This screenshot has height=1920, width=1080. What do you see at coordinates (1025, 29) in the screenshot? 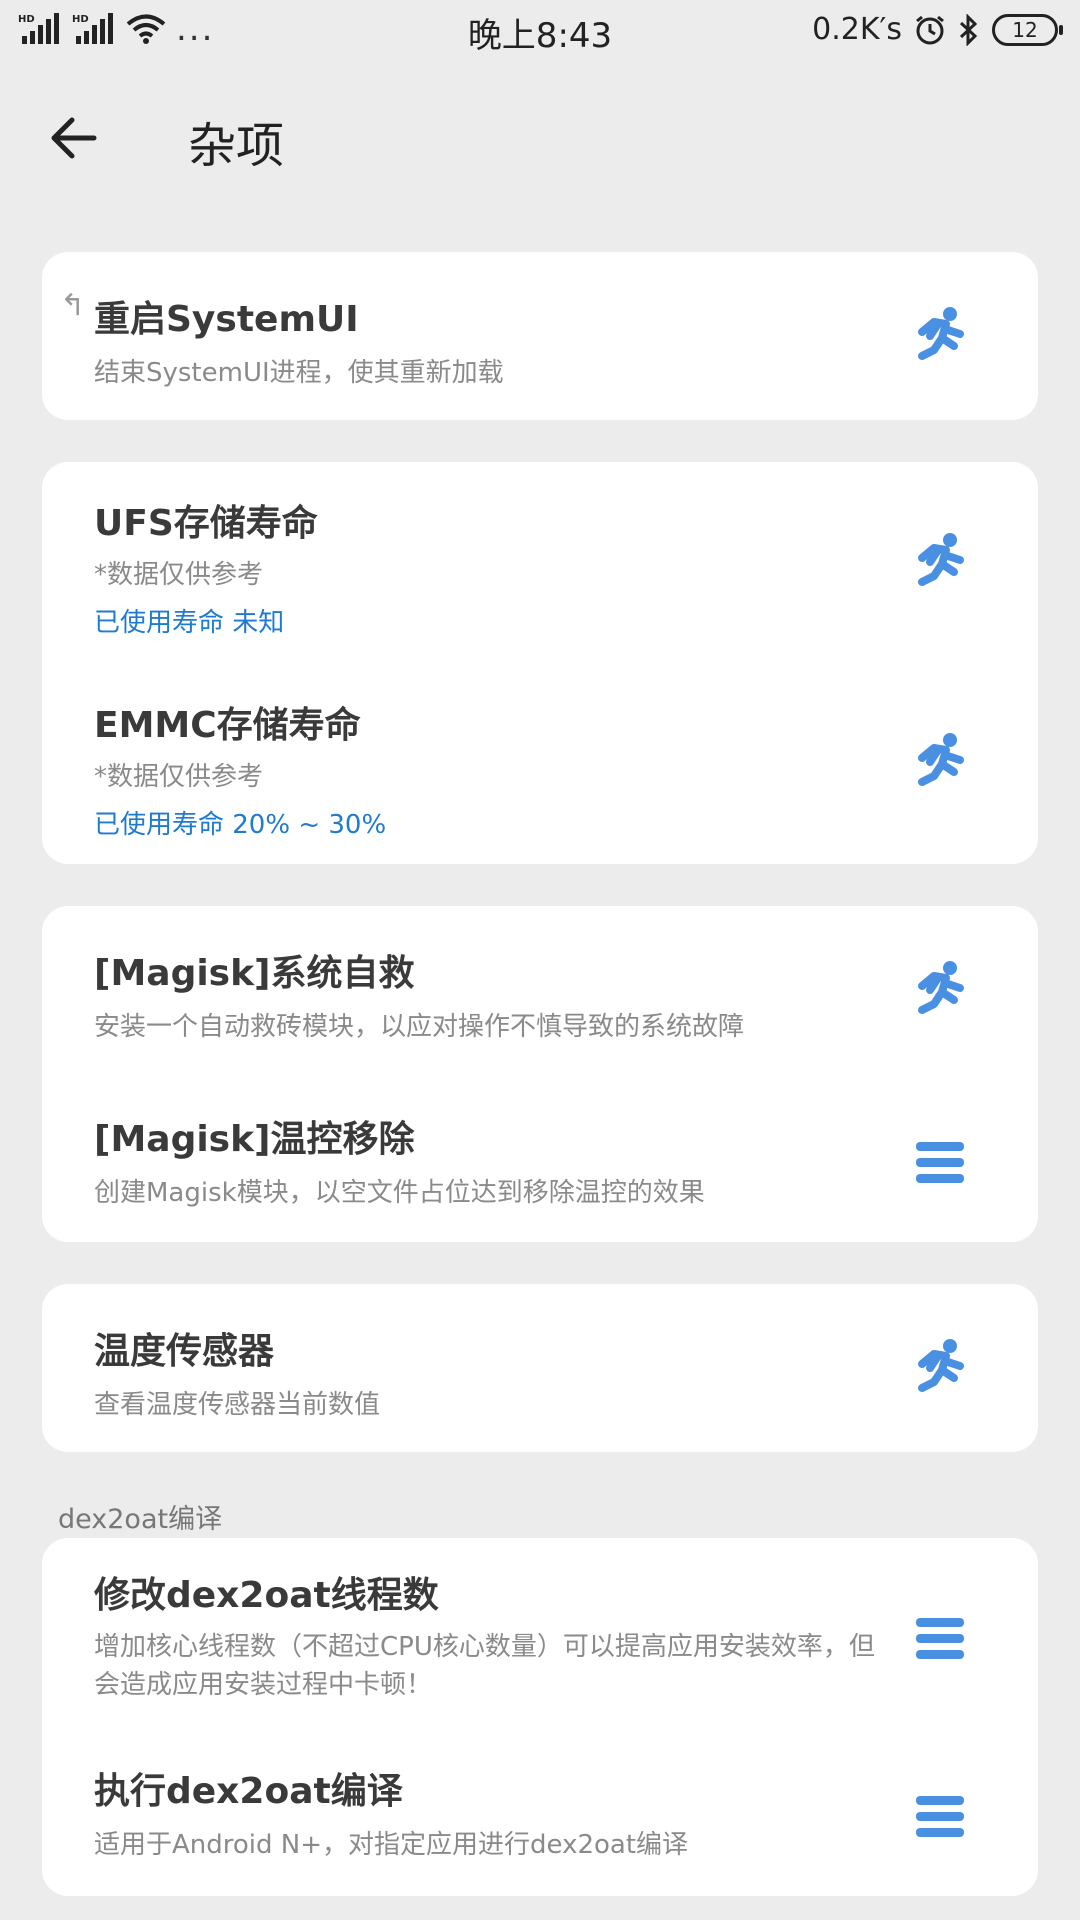
I see `battery-level: 12` at bounding box center [1025, 29].